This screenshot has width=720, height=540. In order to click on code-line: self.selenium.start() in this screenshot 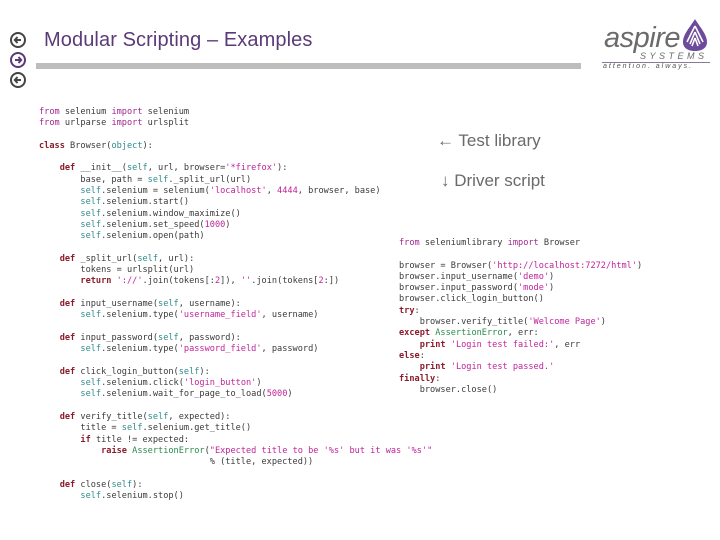, I will do `click(135, 202)`.